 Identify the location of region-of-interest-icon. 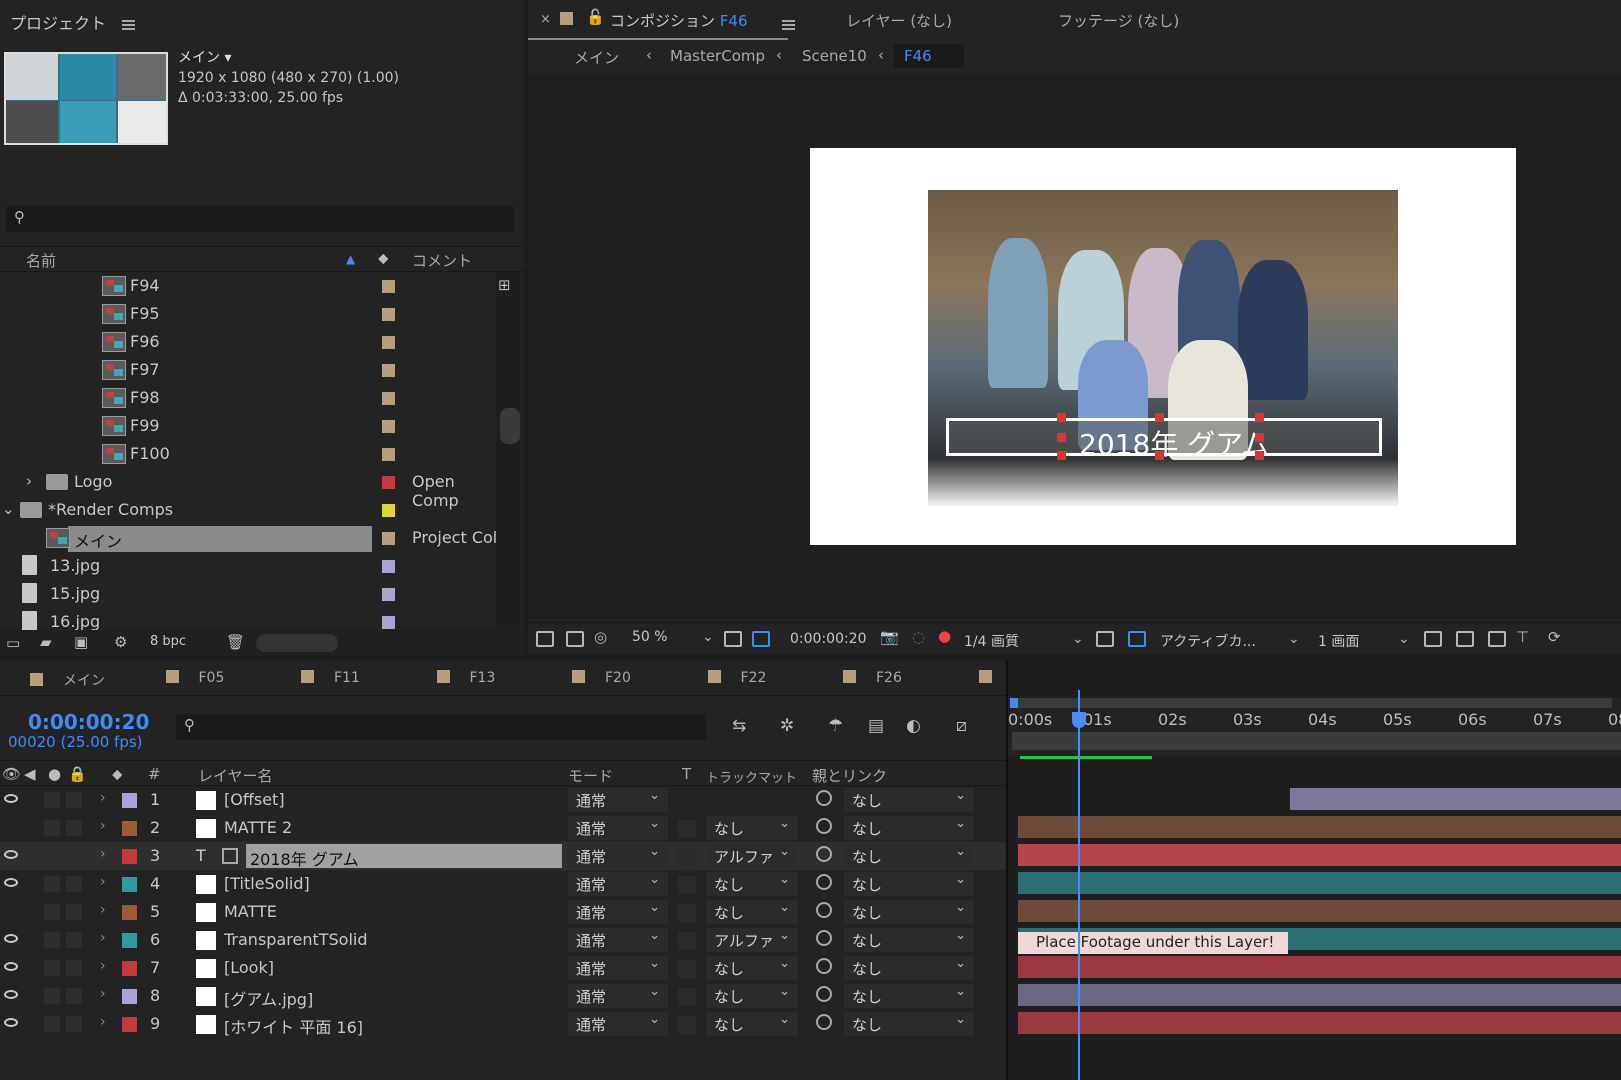
(761, 639).